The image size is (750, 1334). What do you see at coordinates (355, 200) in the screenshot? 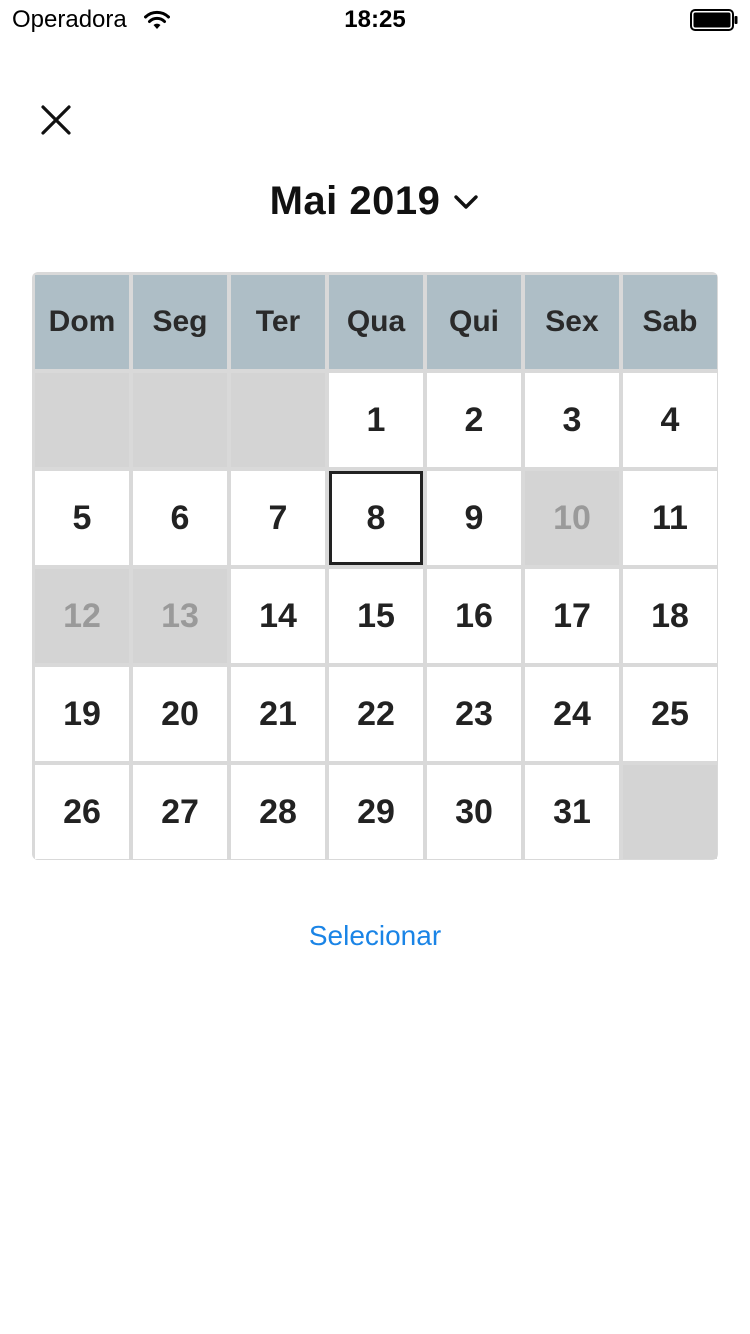
I see `month-title: Mai 2019` at bounding box center [355, 200].